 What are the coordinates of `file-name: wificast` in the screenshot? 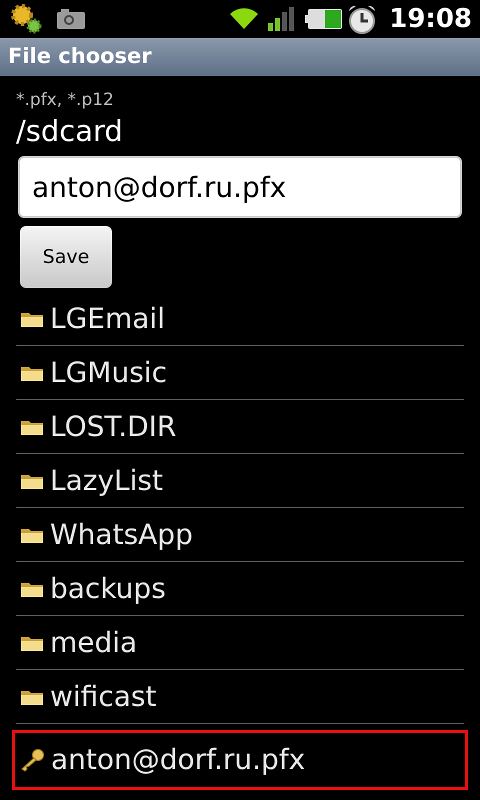 It's located at (103, 696).